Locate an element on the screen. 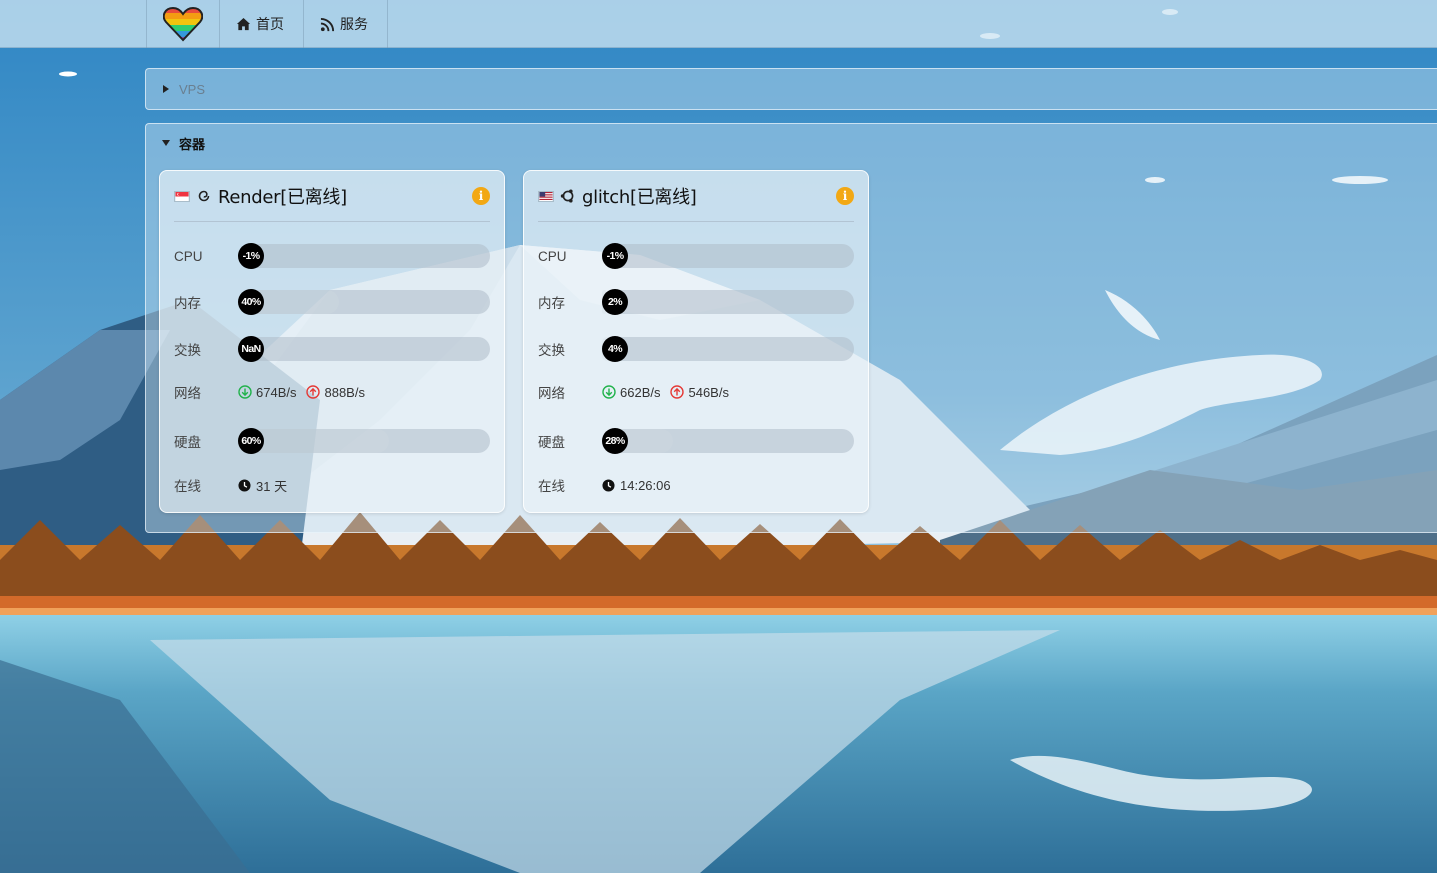 The image size is (1437, 873). us-flag-icon is located at coordinates (546, 196).